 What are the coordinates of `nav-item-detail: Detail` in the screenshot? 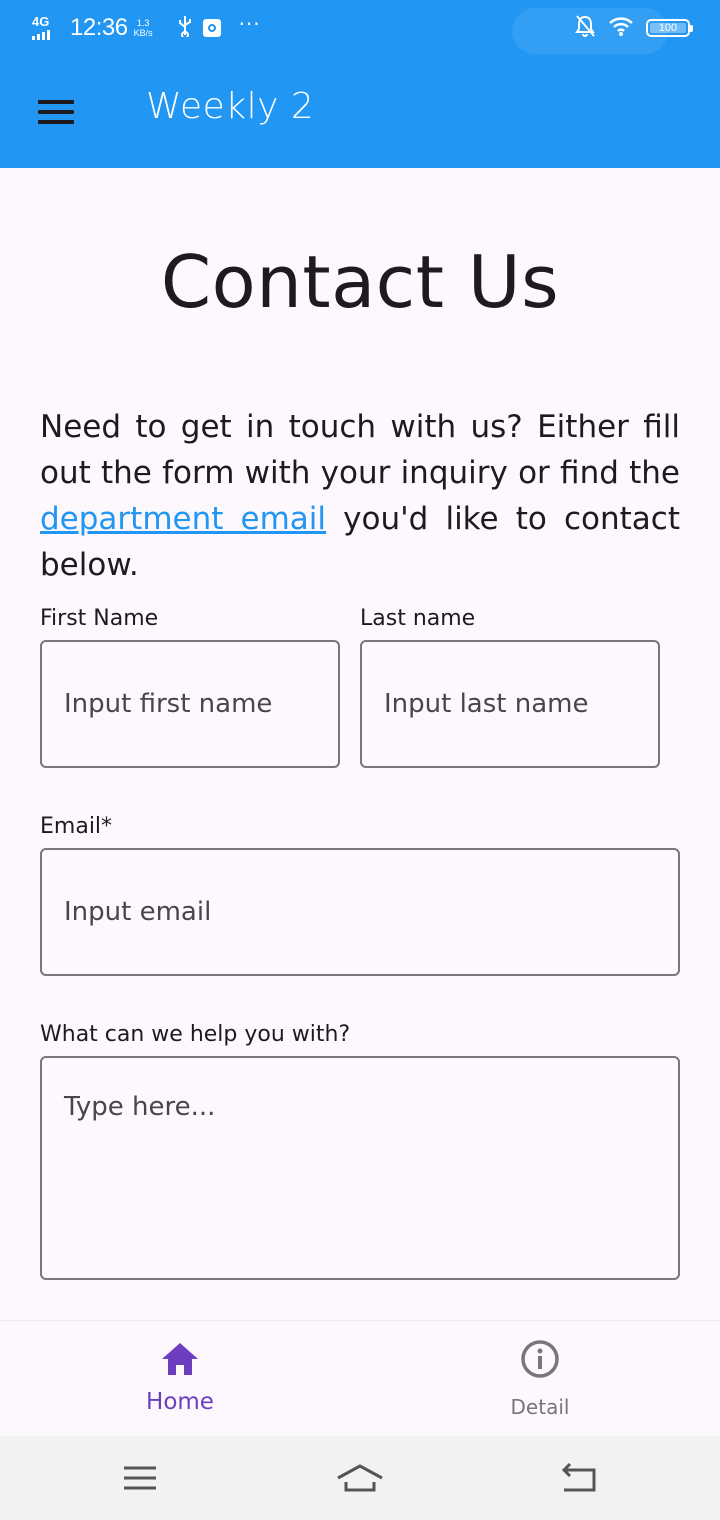 It's located at (540, 1379).